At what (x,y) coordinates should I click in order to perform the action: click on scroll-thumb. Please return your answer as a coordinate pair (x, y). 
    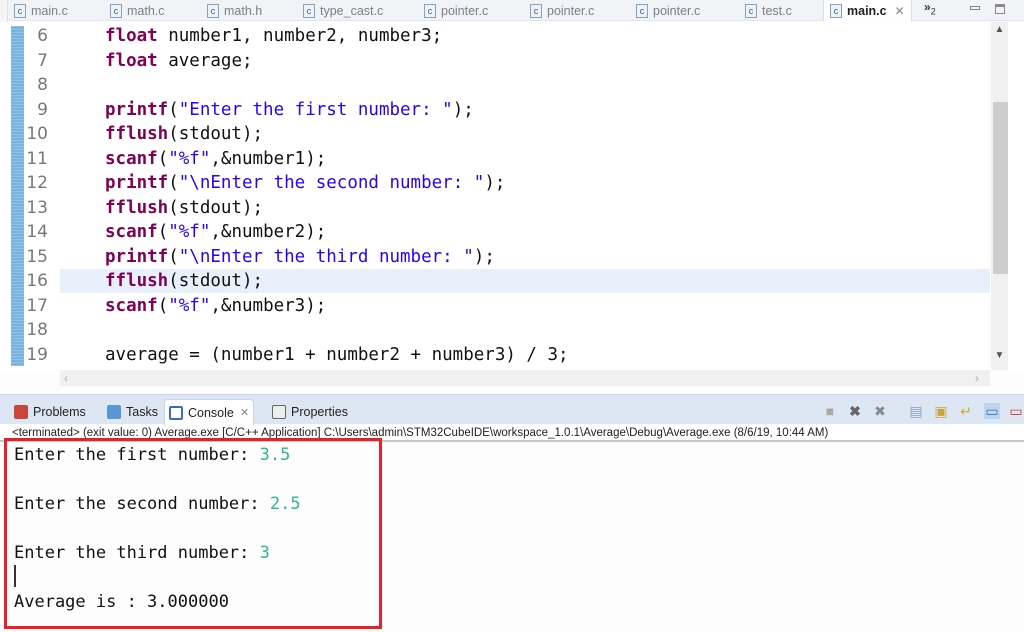
    Looking at the image, I should click on (1000, 188).